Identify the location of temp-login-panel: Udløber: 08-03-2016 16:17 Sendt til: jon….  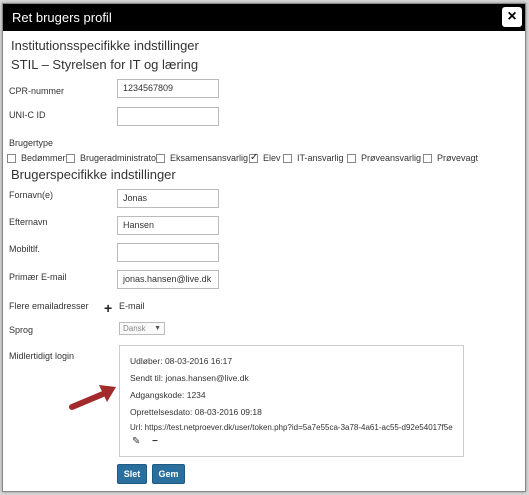
(291, 401).